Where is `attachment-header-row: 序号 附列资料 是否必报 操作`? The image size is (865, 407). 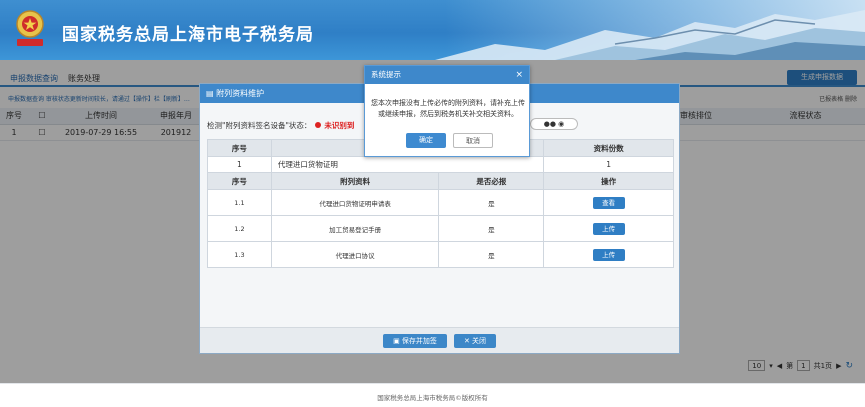
attachment-header-row: 序号 附列资料 是否必报 操作 is located at coordinates (440, 181).